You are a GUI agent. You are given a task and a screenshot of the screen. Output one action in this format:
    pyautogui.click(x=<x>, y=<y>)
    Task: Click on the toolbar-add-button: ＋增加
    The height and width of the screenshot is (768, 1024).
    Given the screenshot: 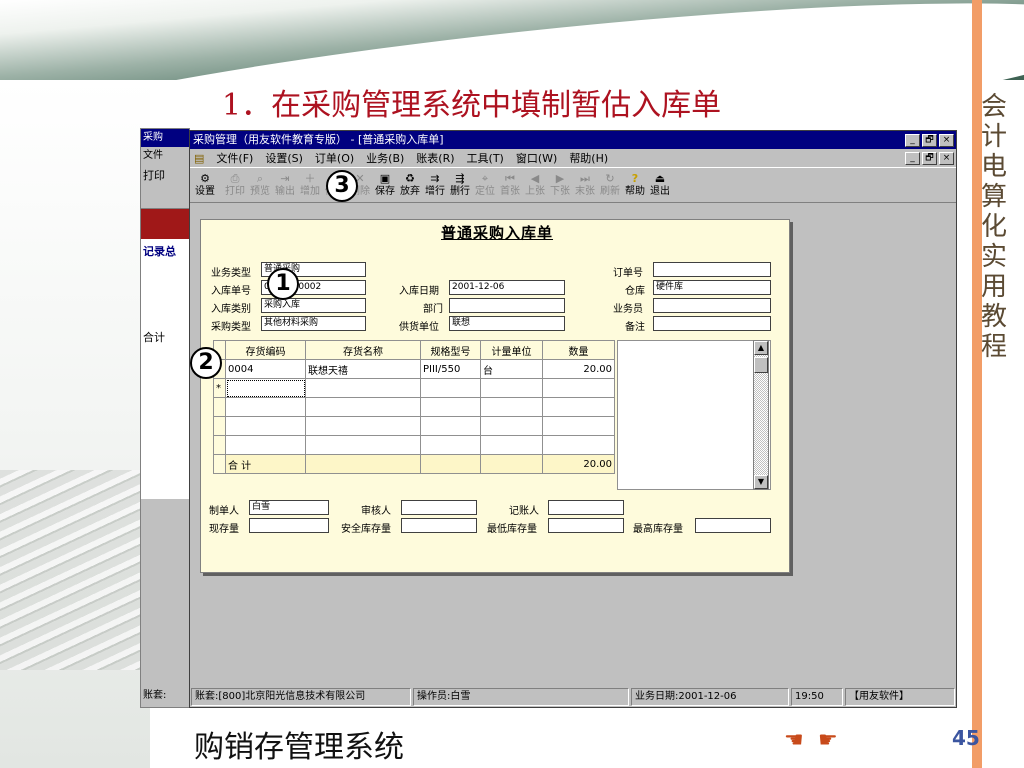 What is the action you would take?
    pyautogui.click(x=310, y=186)
    